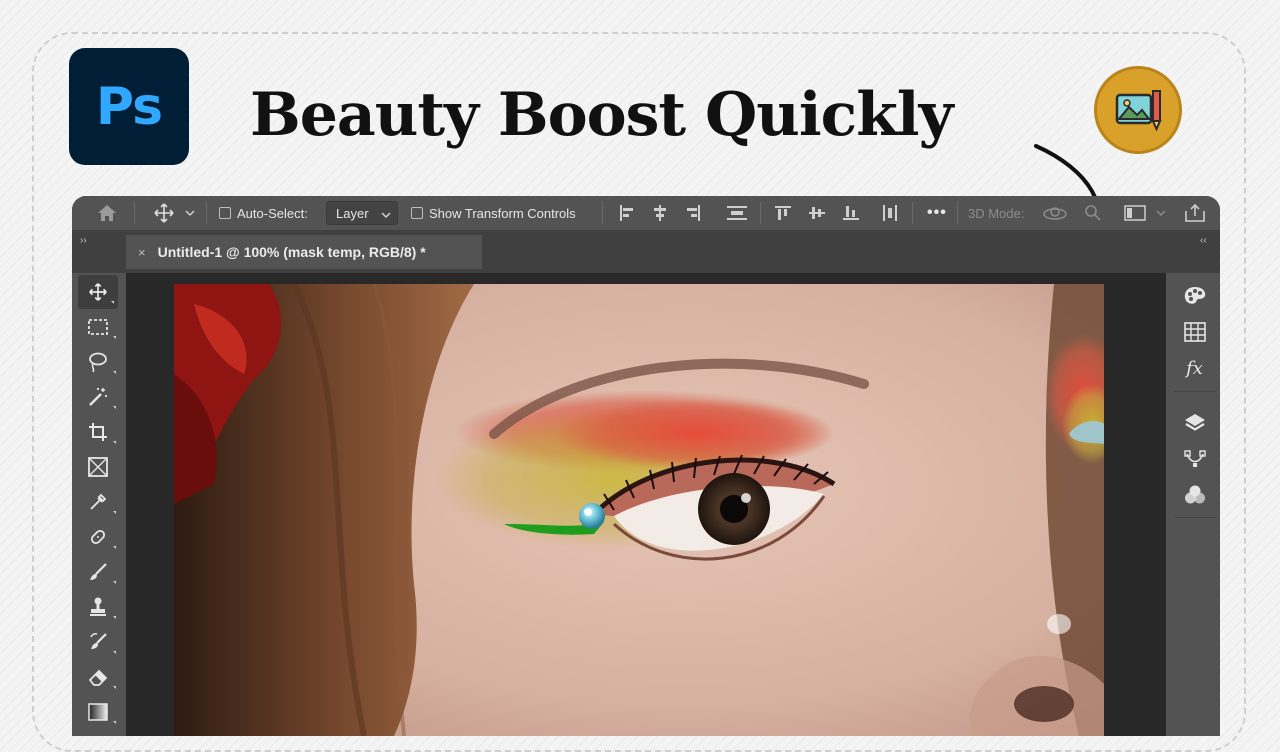 This screenshot has width=1280, height=752. What do you see at coordinates (98, 572) in the screenshot?
I see `brush-tool-icon` at bounding box center [98, 572].